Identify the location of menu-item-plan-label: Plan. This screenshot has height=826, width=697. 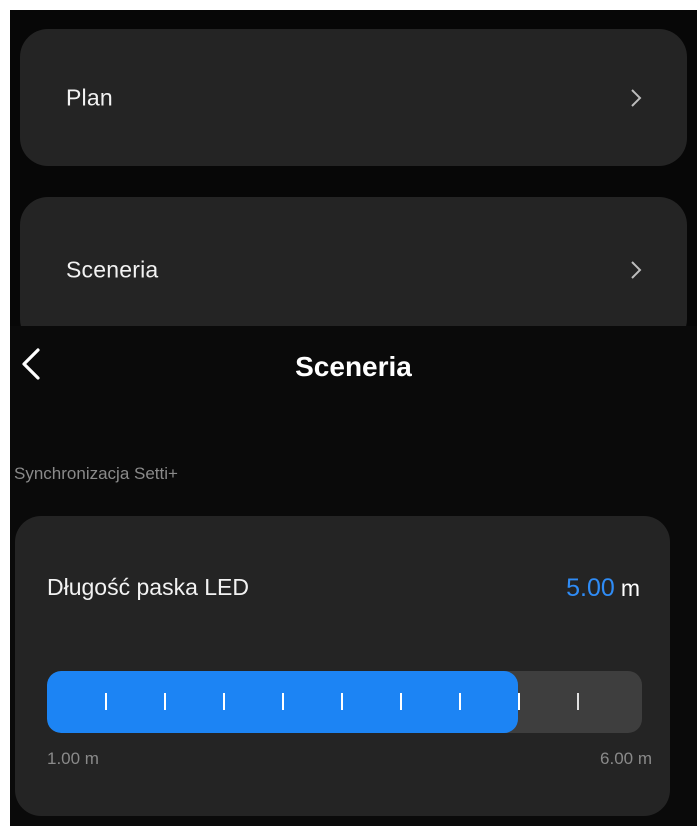
(89, 97).